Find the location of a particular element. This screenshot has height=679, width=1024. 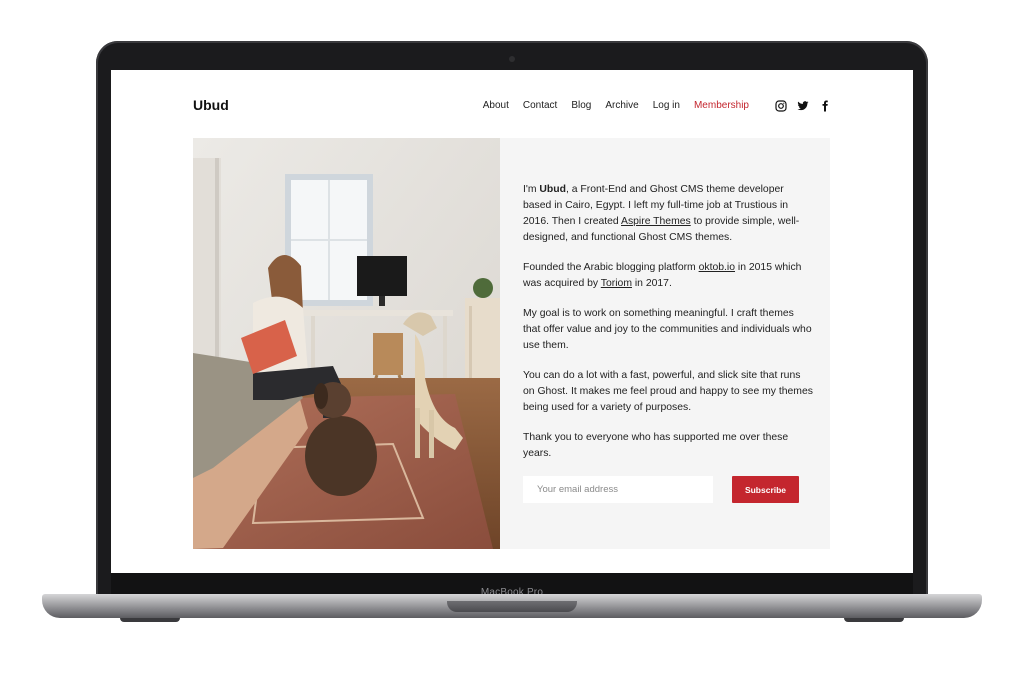

facebook-icon is located at coordinates (825, 105).